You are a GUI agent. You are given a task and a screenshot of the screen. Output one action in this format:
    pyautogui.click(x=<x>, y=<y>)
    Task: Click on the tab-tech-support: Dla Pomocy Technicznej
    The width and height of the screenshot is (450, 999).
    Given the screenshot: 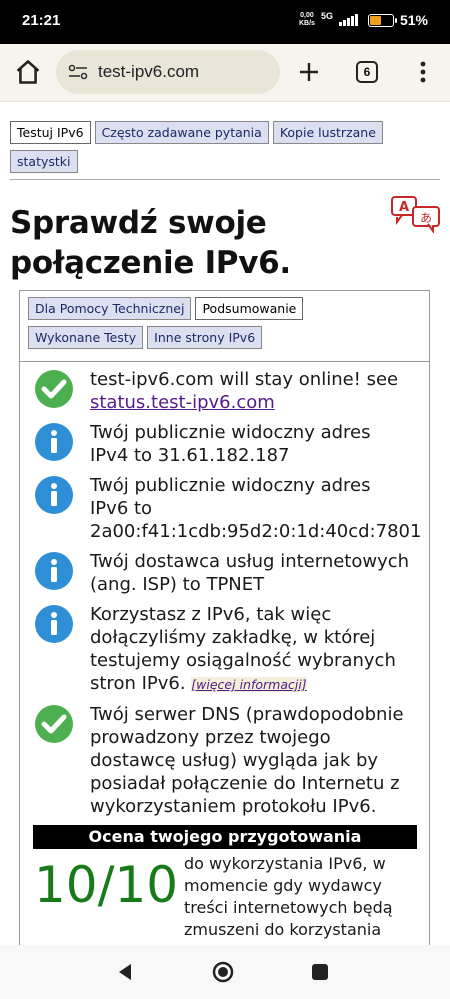 What is the action you would take?
    pyautogui.click(x=110, y=308)
    